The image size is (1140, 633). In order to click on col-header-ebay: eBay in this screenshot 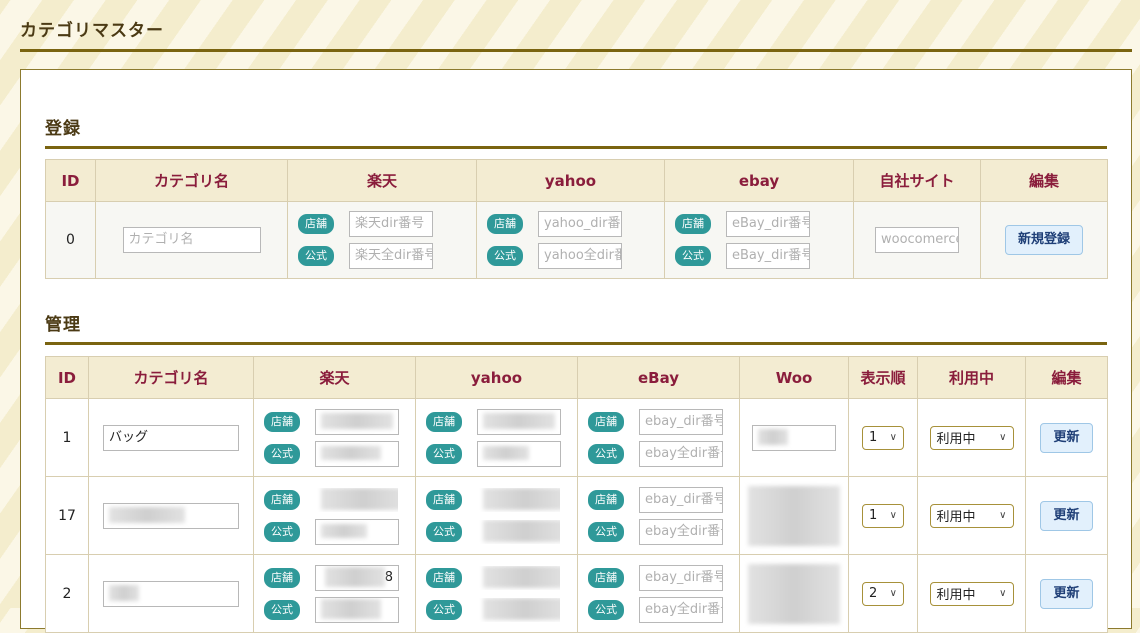, I will do `click(658, 377)`.